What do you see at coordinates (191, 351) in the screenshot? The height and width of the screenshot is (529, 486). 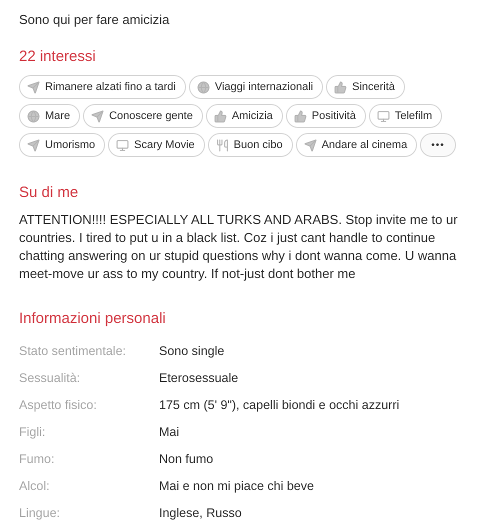 I see `field-value: Sono single` at bounding box center [191, 351].